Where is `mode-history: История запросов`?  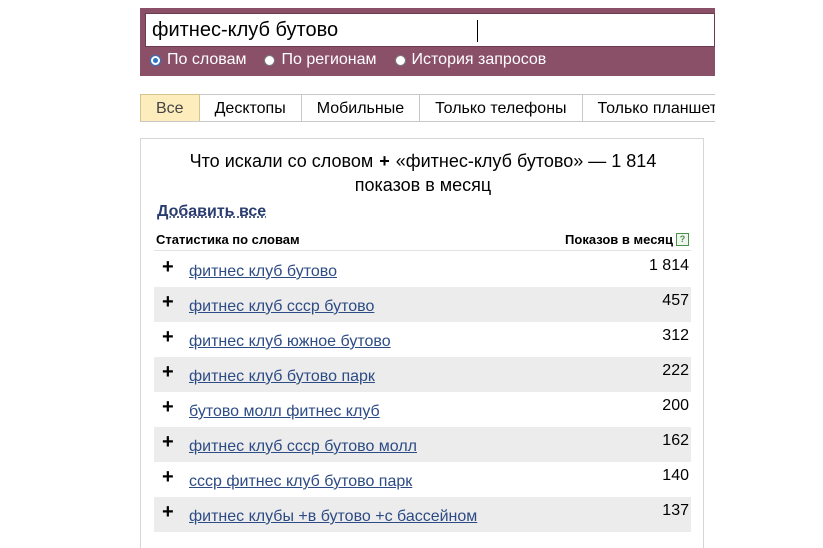 mode-history: История запросов is located at coordinates (470, 60).